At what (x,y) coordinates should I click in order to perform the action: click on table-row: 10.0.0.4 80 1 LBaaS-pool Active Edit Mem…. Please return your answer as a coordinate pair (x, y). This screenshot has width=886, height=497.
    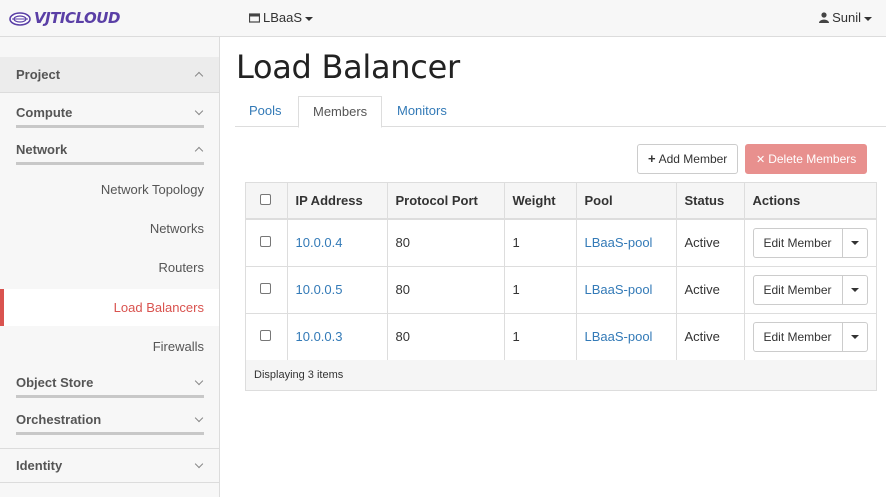
    Looking at the image, I should click on (561, 242).